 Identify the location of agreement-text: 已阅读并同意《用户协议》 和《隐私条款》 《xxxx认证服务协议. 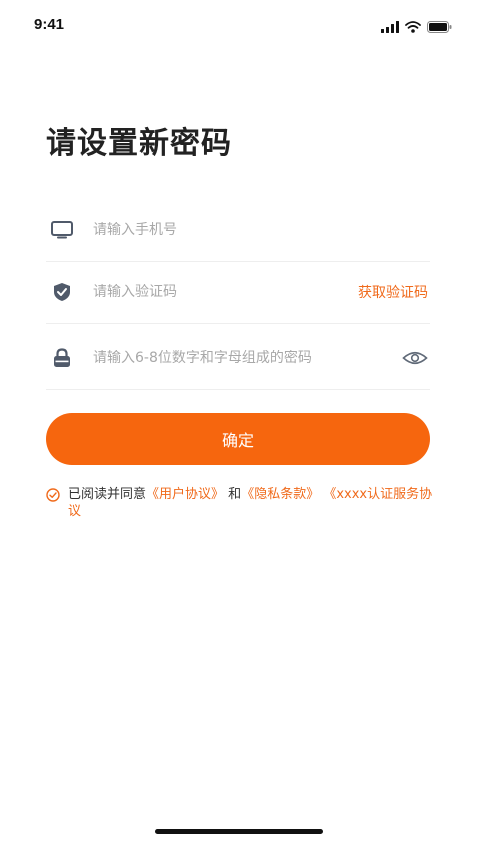
(241, 503).